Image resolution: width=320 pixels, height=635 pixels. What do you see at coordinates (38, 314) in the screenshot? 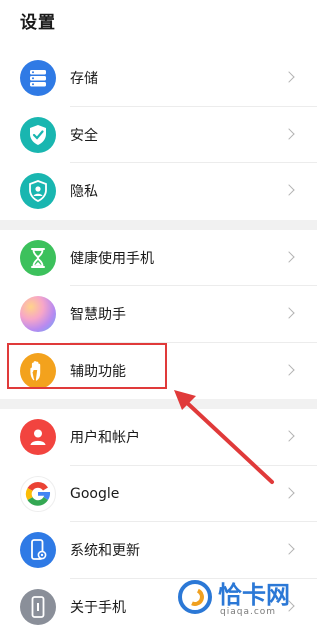
I see `assistant-orb-icon` at bounding box center [38, 314].